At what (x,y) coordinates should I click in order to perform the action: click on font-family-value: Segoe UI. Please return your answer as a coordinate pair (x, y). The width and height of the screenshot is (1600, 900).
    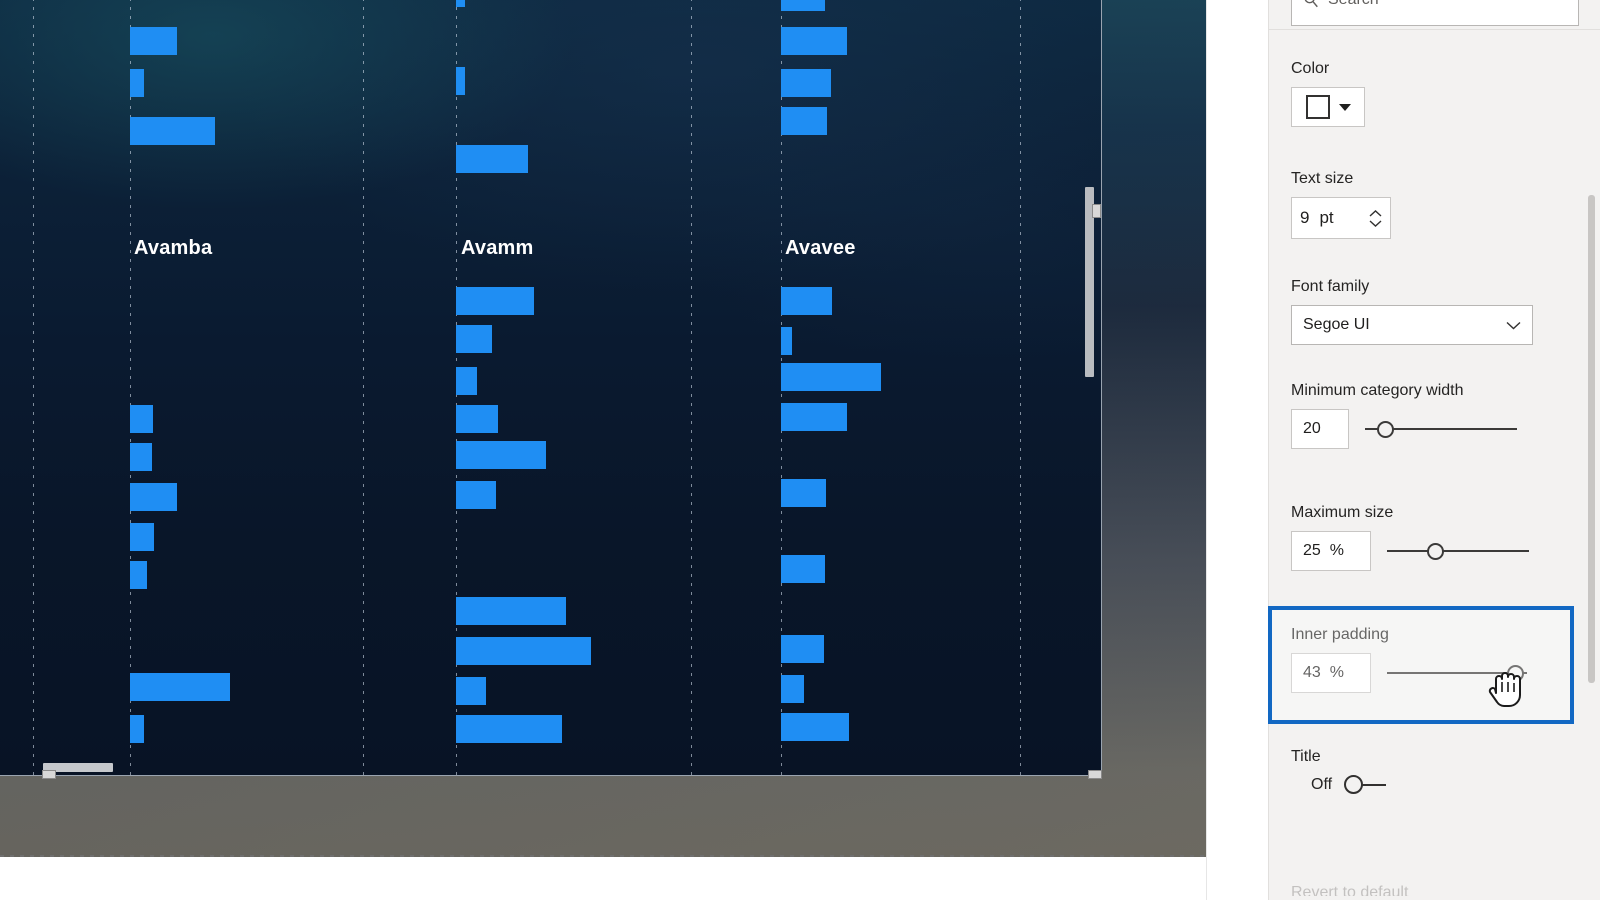
    Looking at the image, I should click on (1336, 324).